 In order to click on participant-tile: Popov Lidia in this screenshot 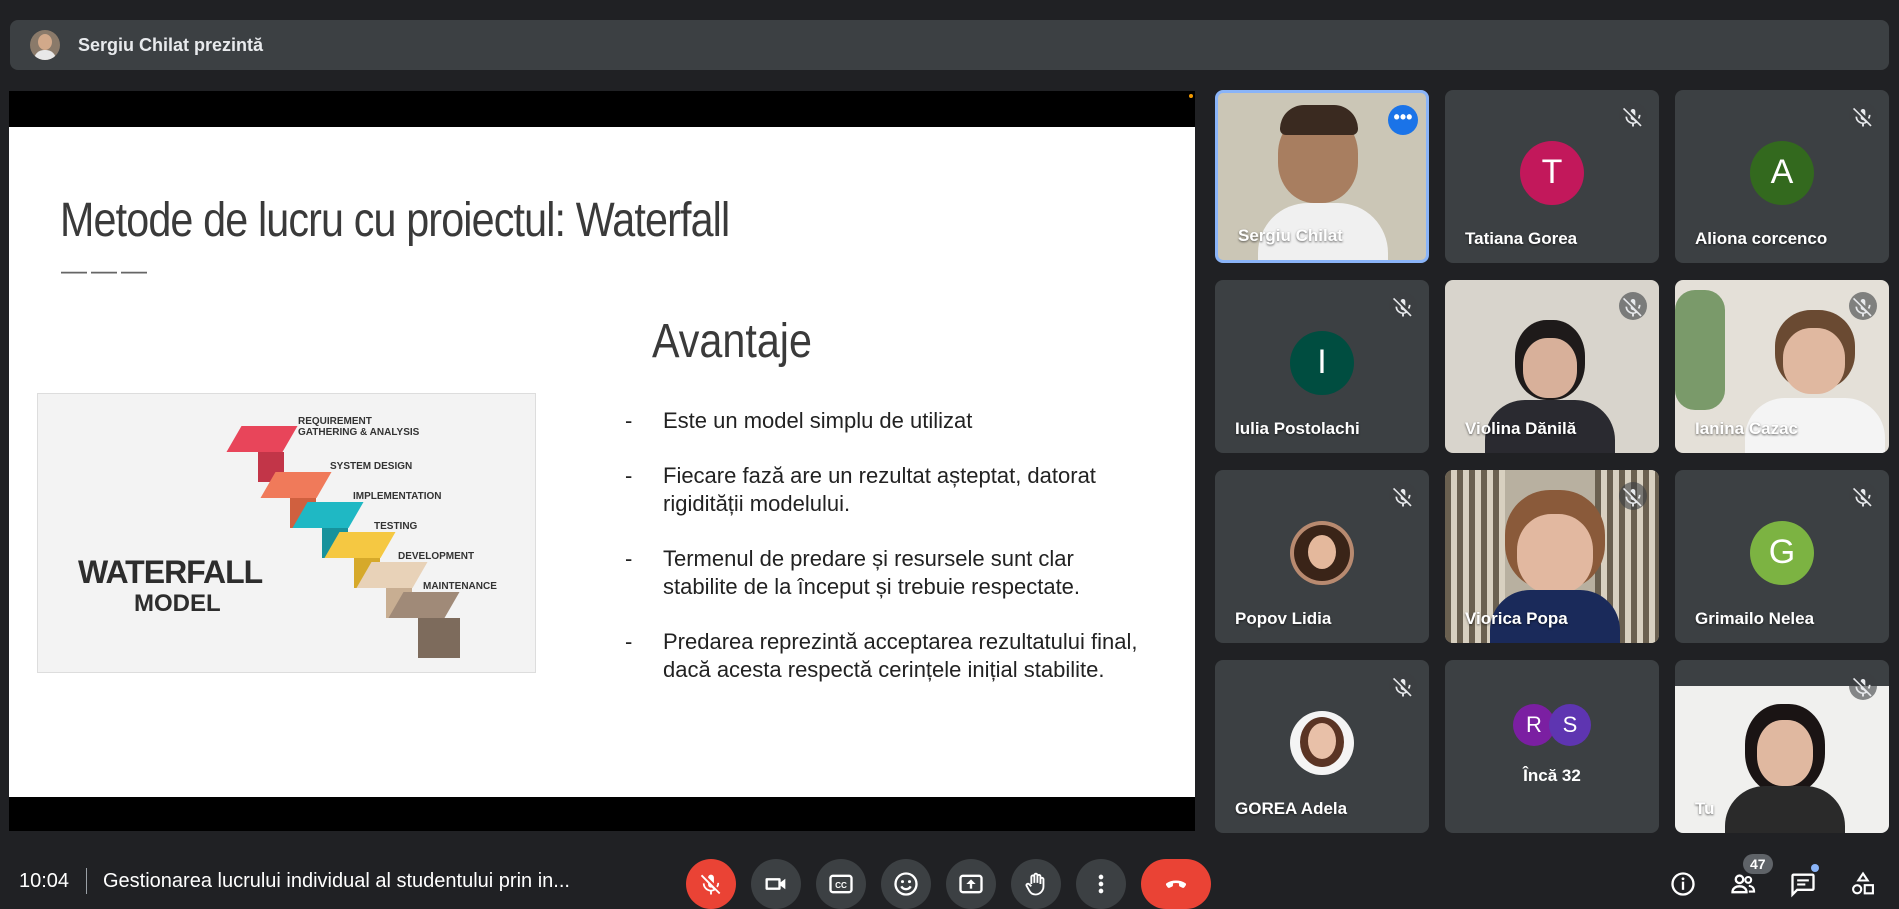, I will do `click(1322, 556)`.